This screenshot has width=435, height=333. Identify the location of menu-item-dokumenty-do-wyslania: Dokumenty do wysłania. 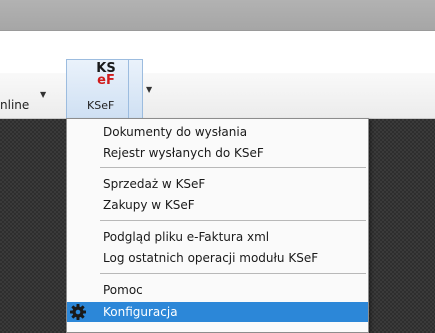
(217, 132).